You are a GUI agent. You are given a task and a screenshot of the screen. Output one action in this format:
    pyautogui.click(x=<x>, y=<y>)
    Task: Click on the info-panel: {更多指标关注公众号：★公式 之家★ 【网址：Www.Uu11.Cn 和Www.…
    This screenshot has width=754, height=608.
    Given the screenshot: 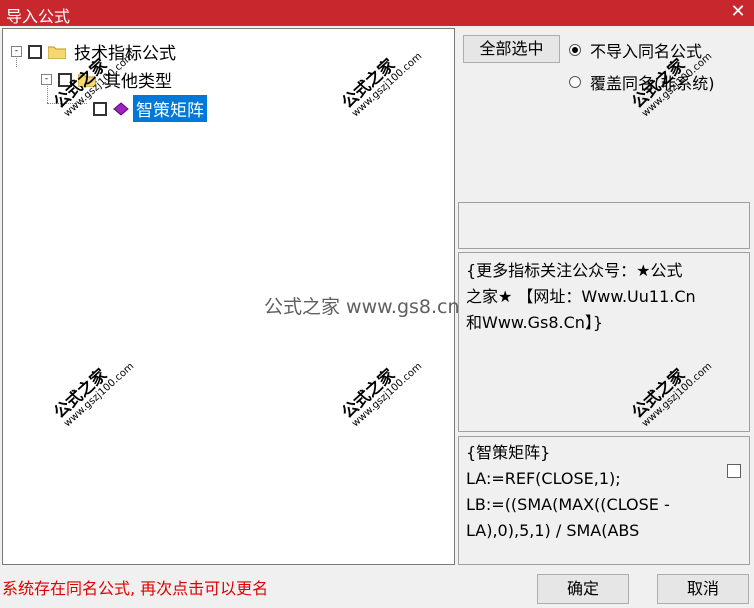 What is the action you would take?
    pyautogui.click(x=604, y=342)
    